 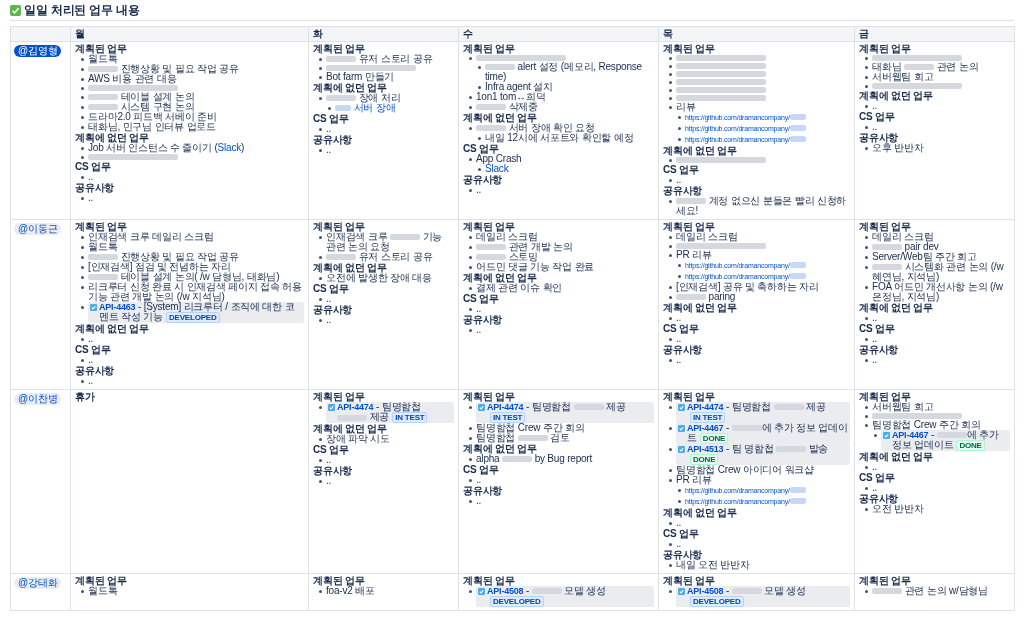 What do you see at coordinates (85, 397) in the screenshot?
I see `section-heading: 휴가` at bounding box center [85, 397].